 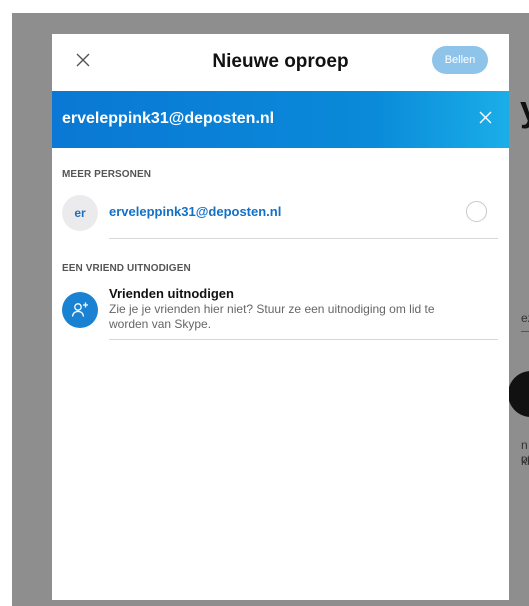 I want to click on background-text-fragment: kba, so click(x=525, y=461).